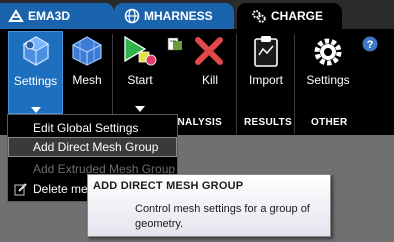 This screenshot has width=394, height=242. Describe the element at coordinates (140, 108) in the screenshot. I see `dropdown-arrow-icon` at that location.